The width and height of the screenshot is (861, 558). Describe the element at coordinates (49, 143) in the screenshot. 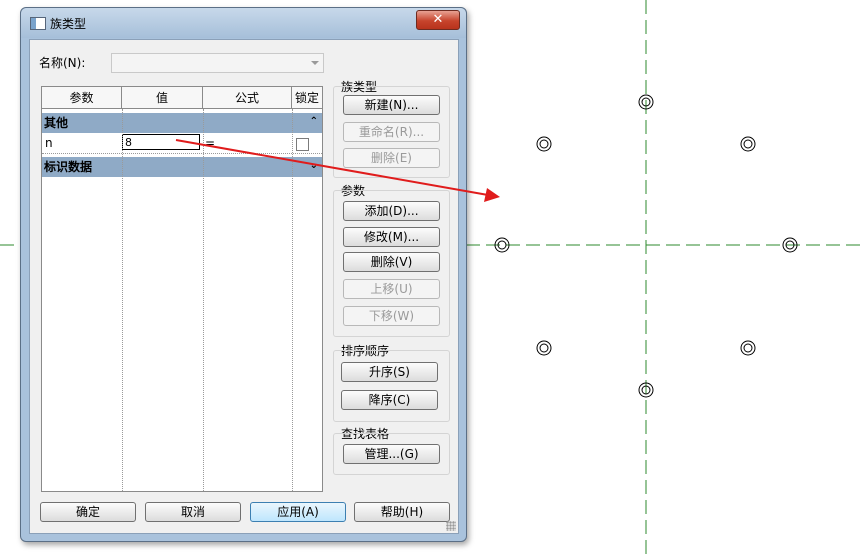

I see `param-name-cell: n` at that location.